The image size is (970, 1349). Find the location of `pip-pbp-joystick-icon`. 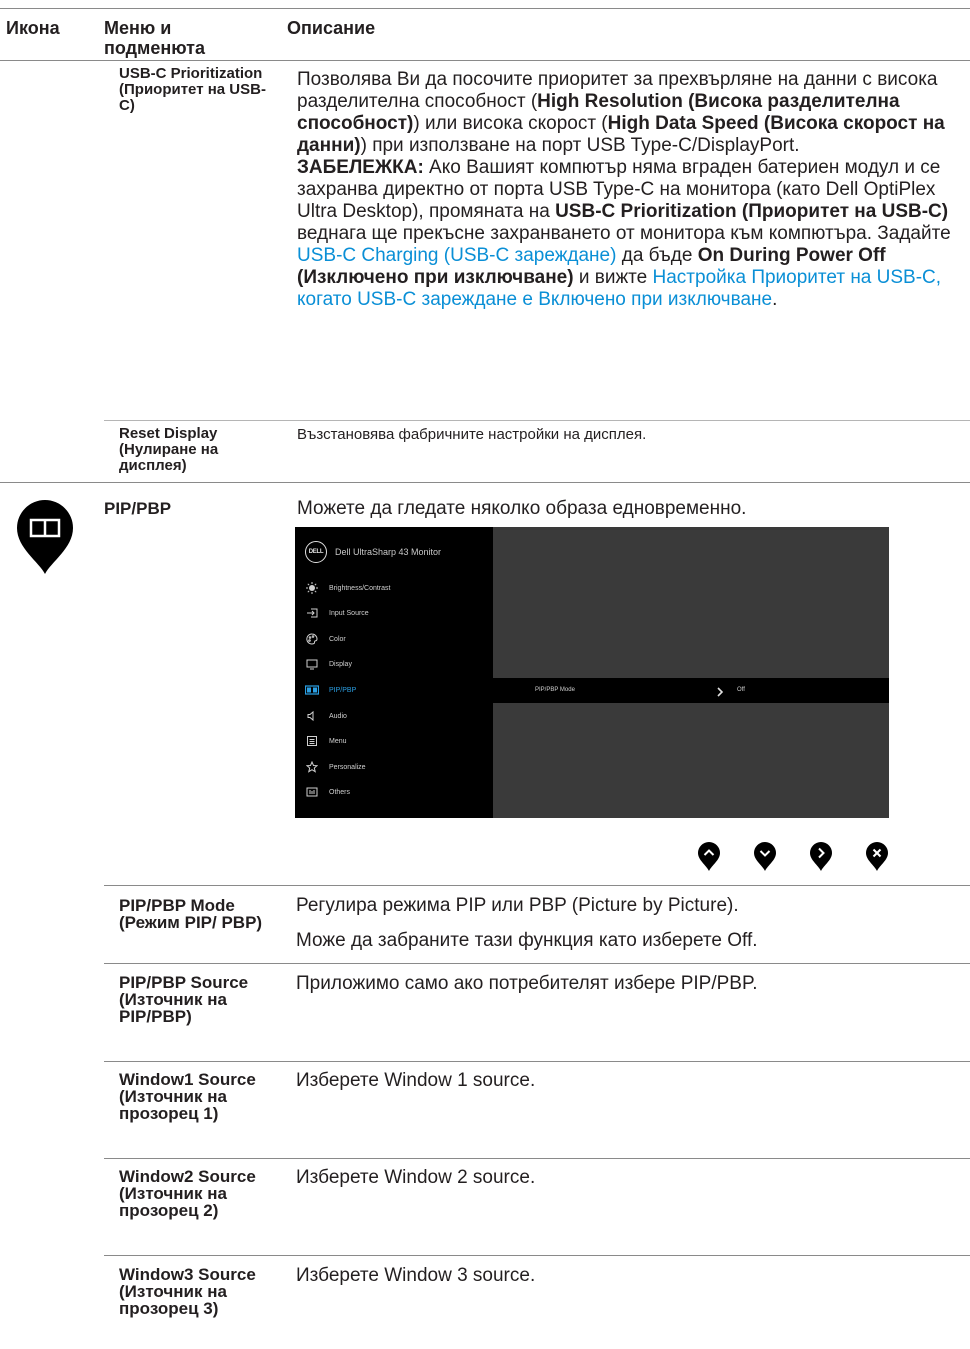

pip-pbp-joystick-icon is located at coordinates (45, 540).